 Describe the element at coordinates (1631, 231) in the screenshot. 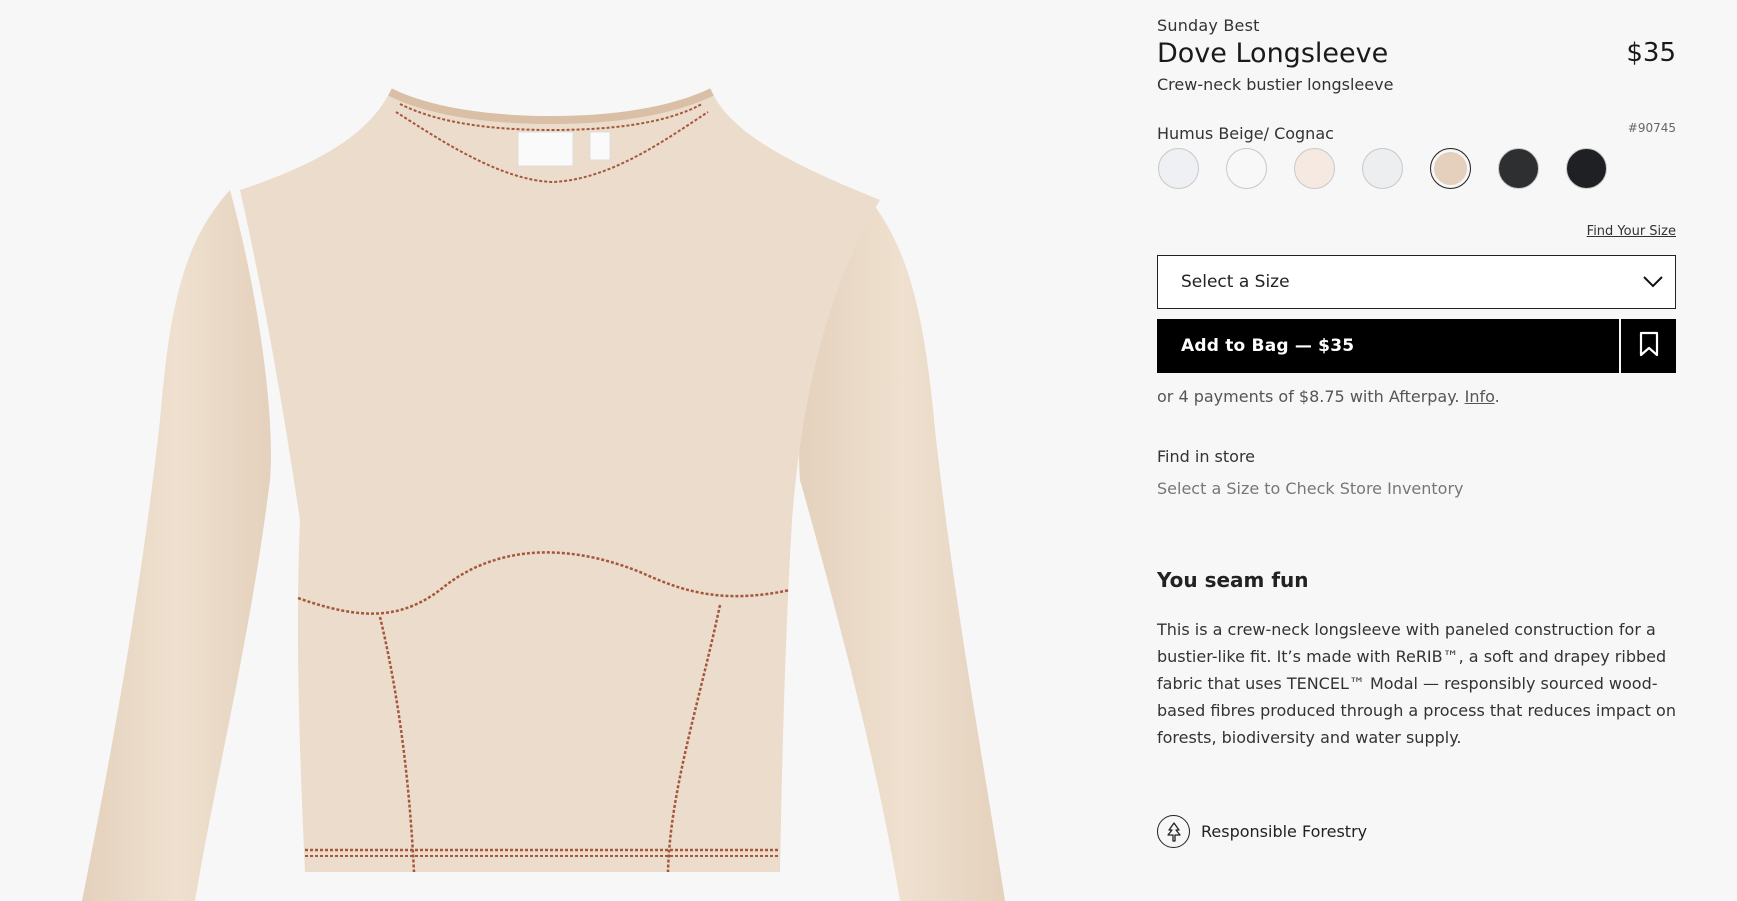

I see `find-your-size-link: Find Your Size` at that location.